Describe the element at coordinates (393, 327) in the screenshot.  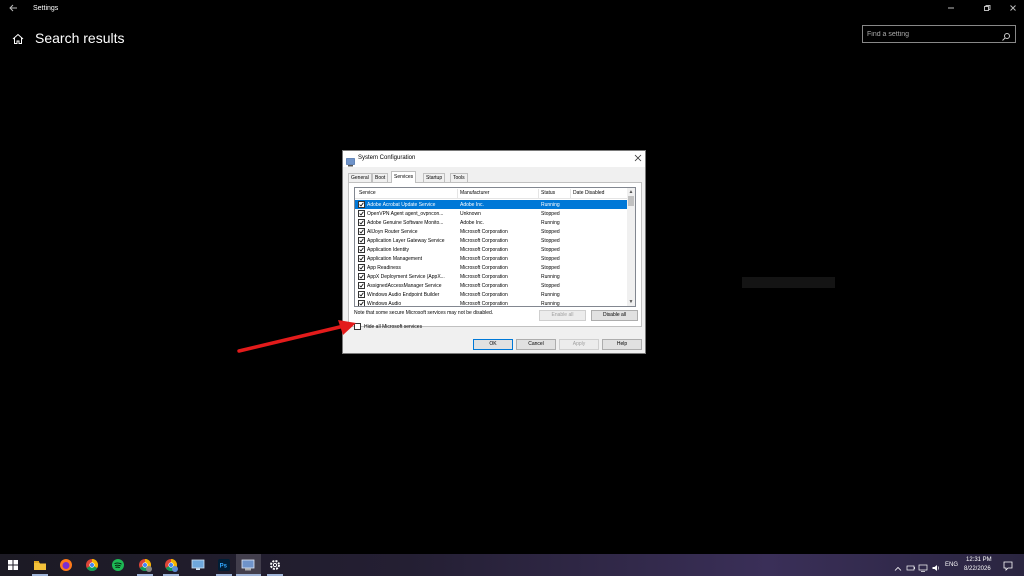
I see `hide-microsoft-services-label: Hide all Microsoft services` at that location.